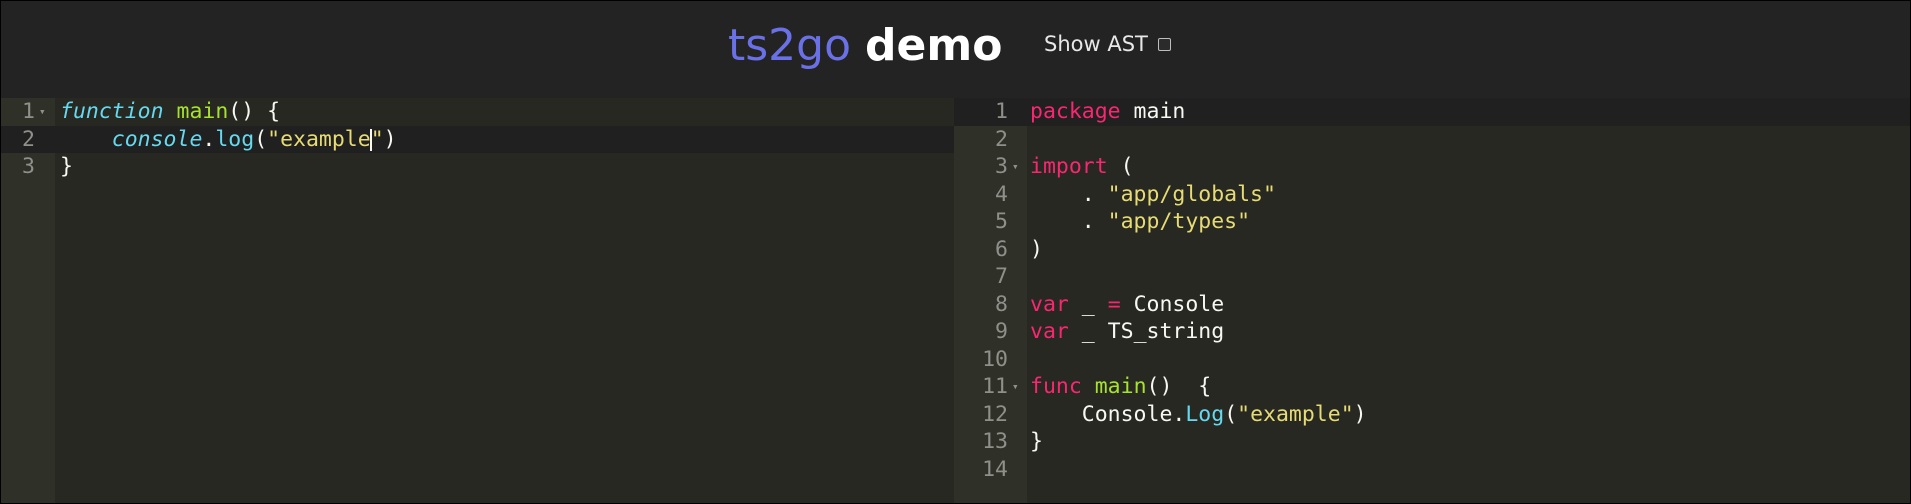 The width and height of the screenshot is (1911, 504). What do you see at coordinates (790, 45) in the screenshot?
I see `title-brand: ts2go` at bounding box center [790, 45].